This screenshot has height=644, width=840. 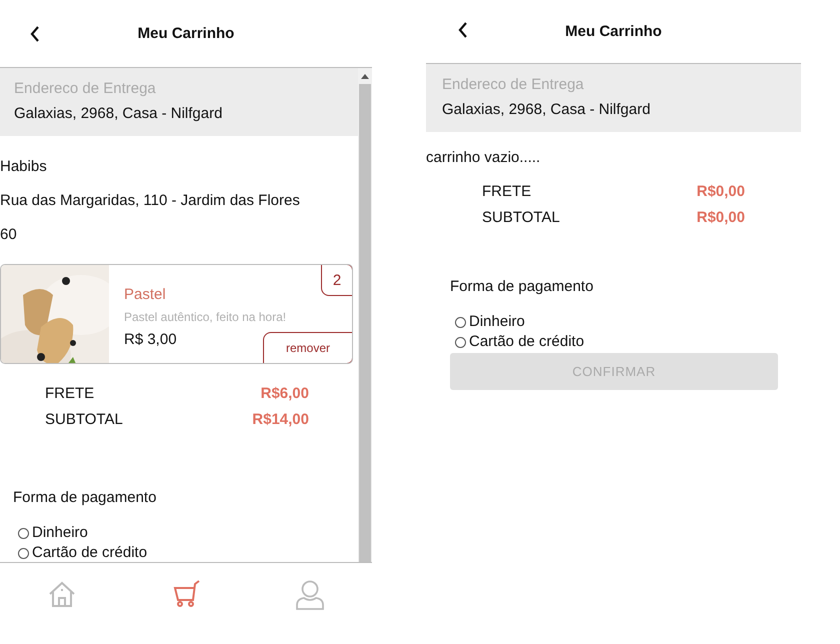 I want to click on restaurant-address: Rua das Margaridas, 110 - Jardim das Flores, so click(x=150, y=200).